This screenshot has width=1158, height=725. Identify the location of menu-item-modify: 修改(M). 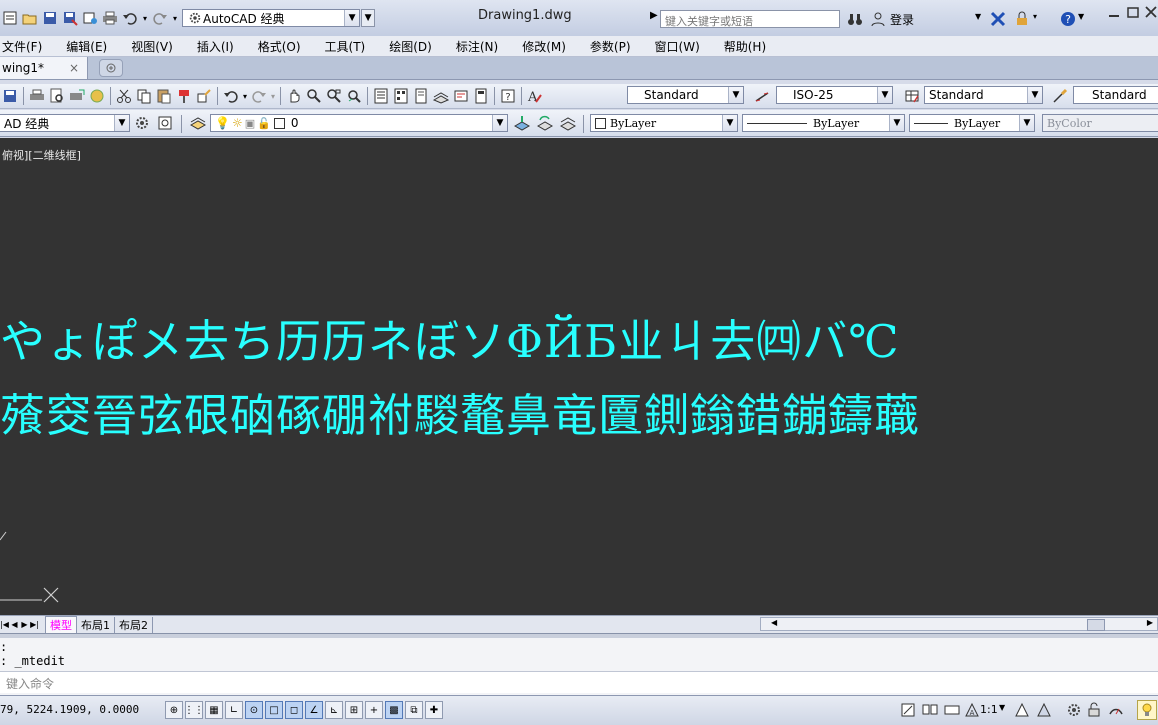
(544, 46).